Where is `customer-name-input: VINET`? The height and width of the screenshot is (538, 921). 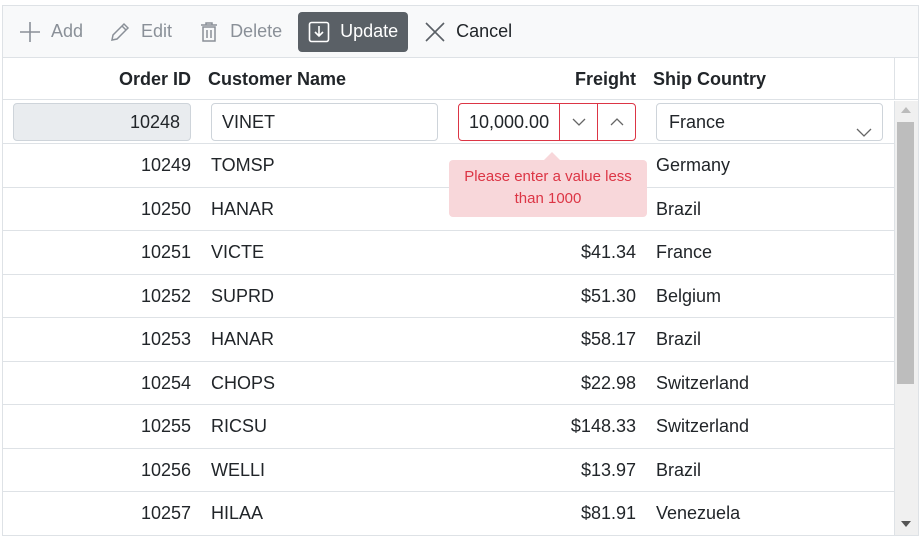
customer-name-input: VINET is located at coordinates (324, 122).